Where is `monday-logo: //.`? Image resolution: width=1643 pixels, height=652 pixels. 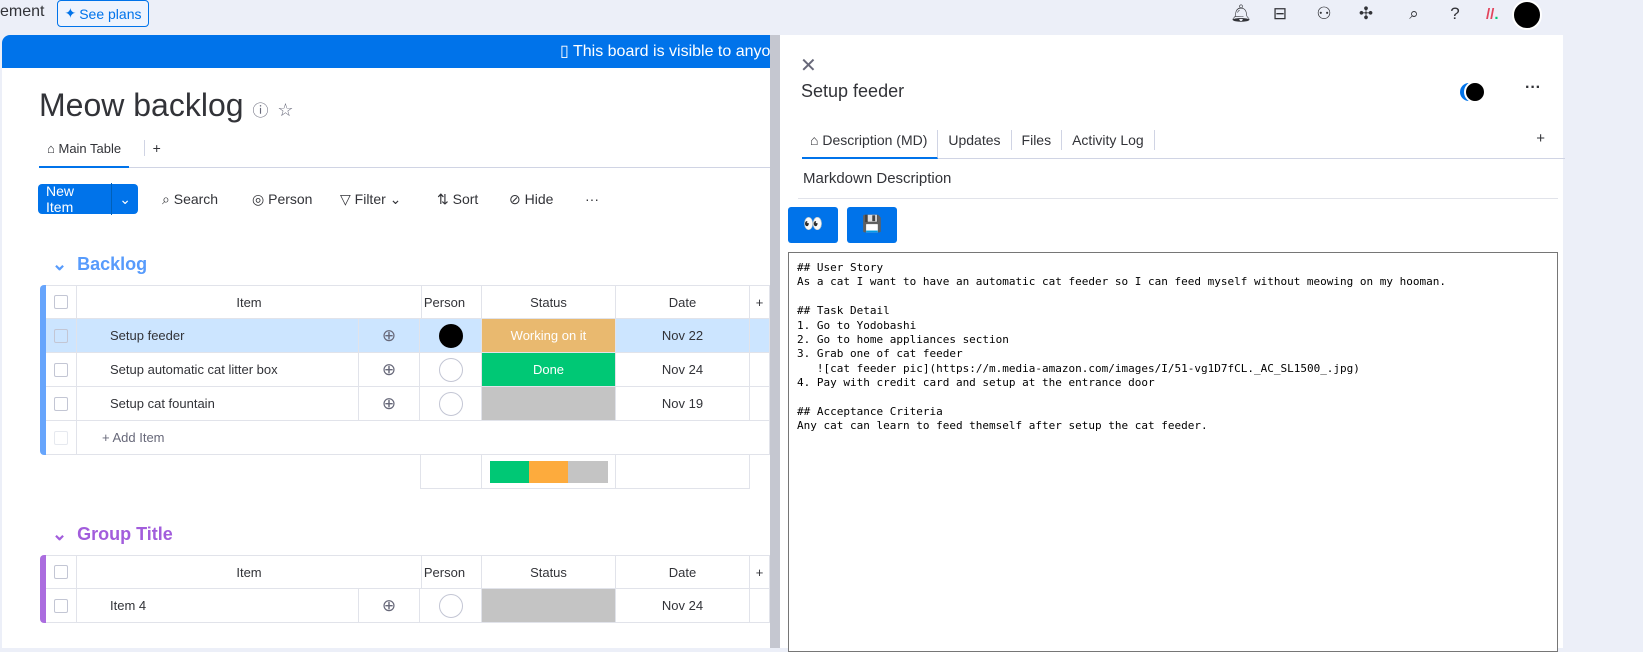 monday-logo: //. is located at coordinates (1492, 14).